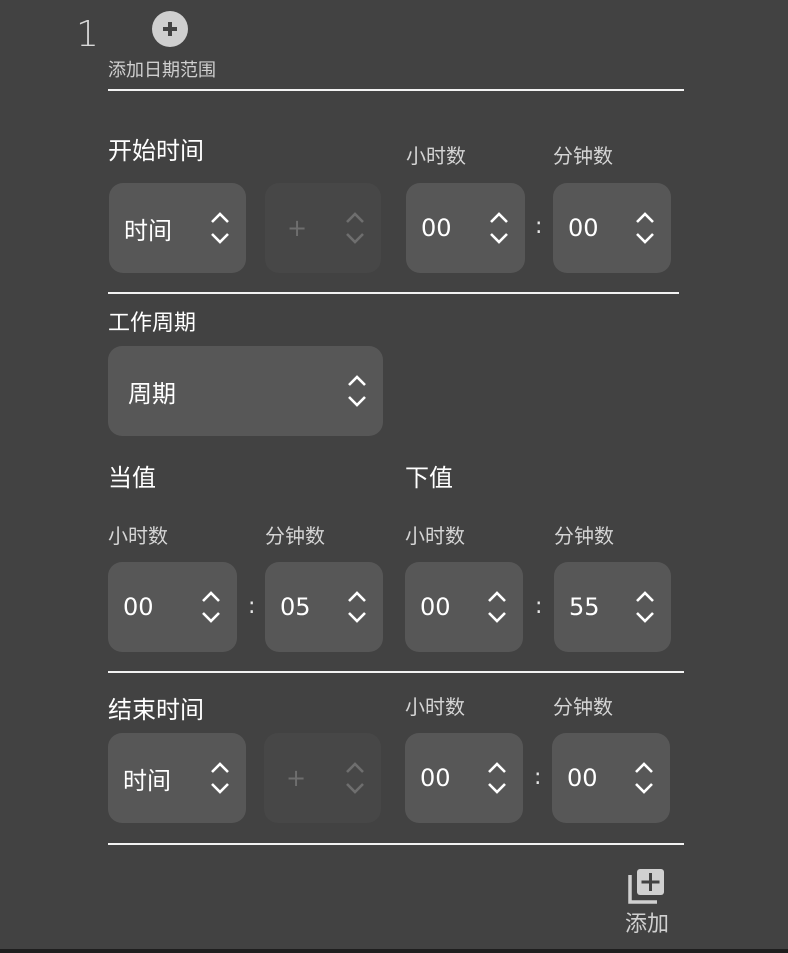 The image size is (788, 953). Describe the element at coordinates (177, 228) in the screenshot. I see `start-time-type-select: 时间` at that location.